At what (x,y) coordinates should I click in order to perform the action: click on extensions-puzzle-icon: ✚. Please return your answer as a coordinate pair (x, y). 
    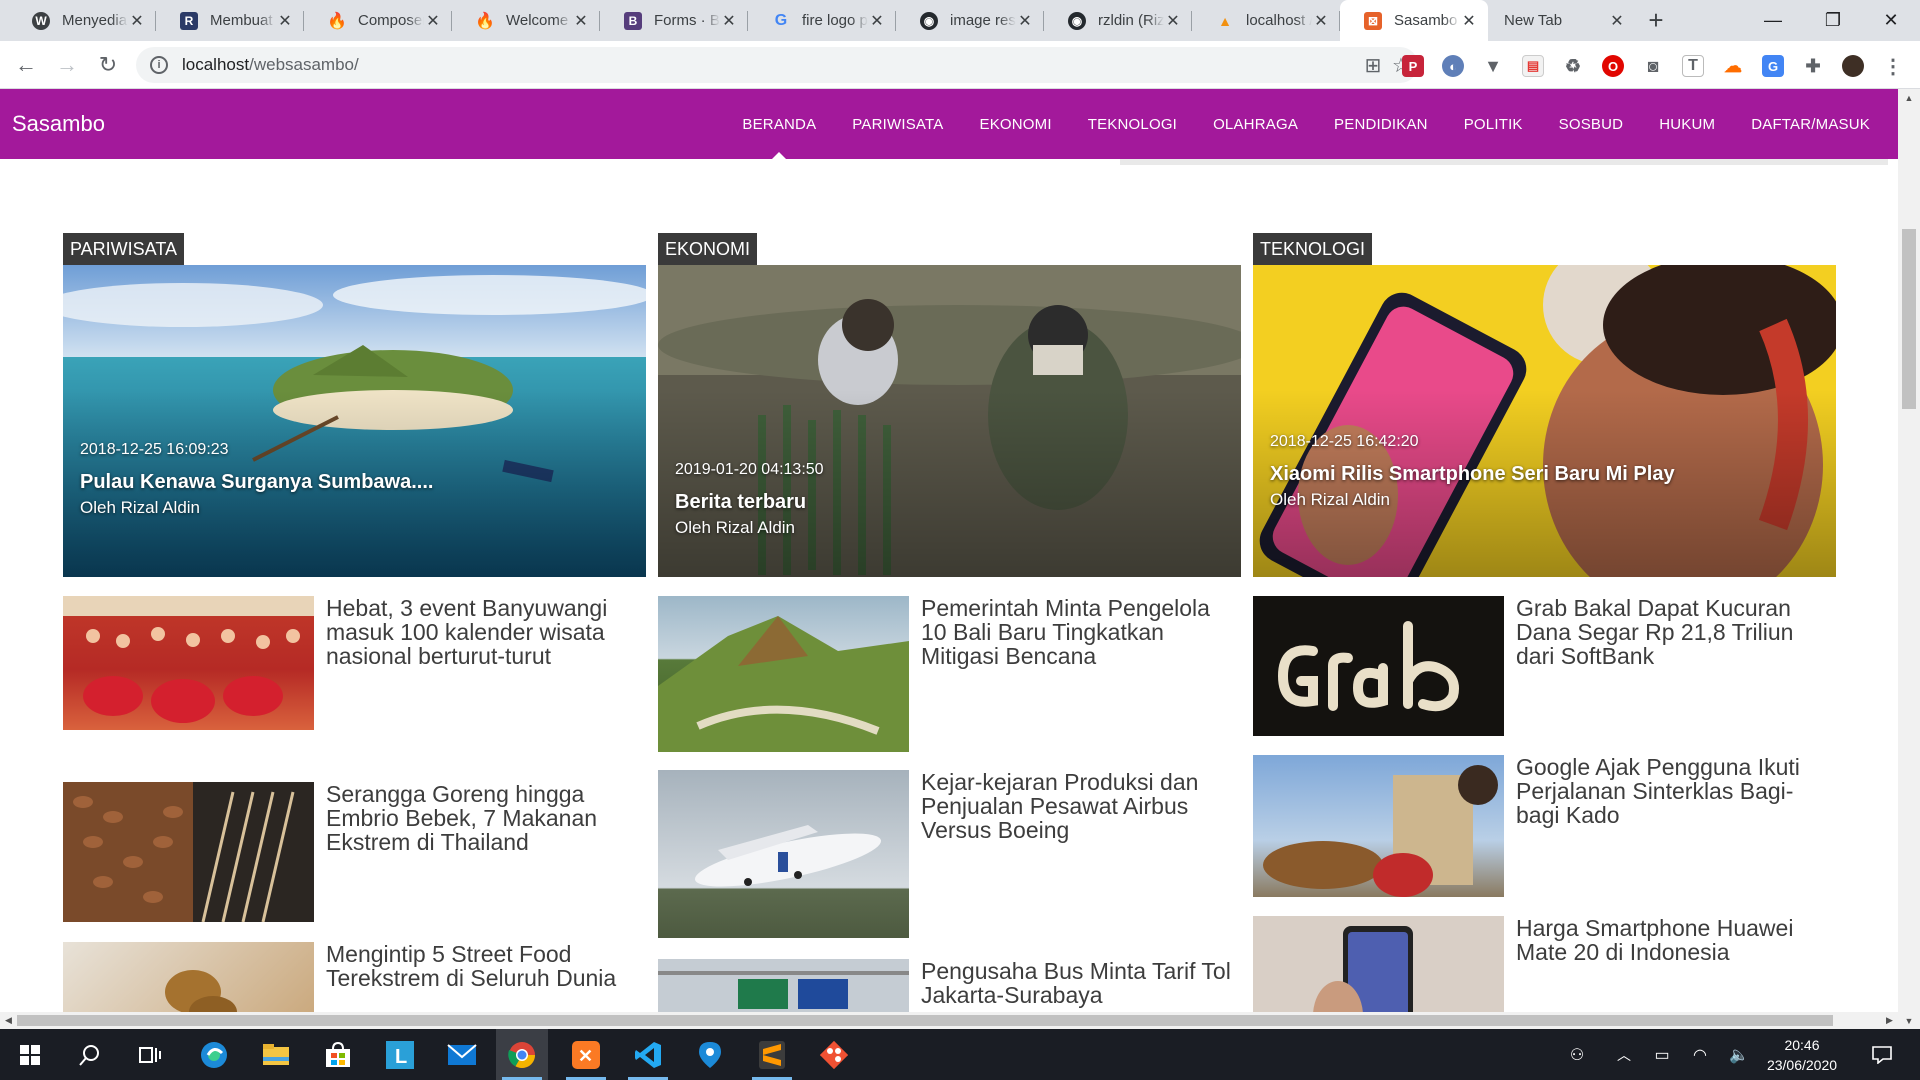
    Looking at the image, I should click on (1813, 66).